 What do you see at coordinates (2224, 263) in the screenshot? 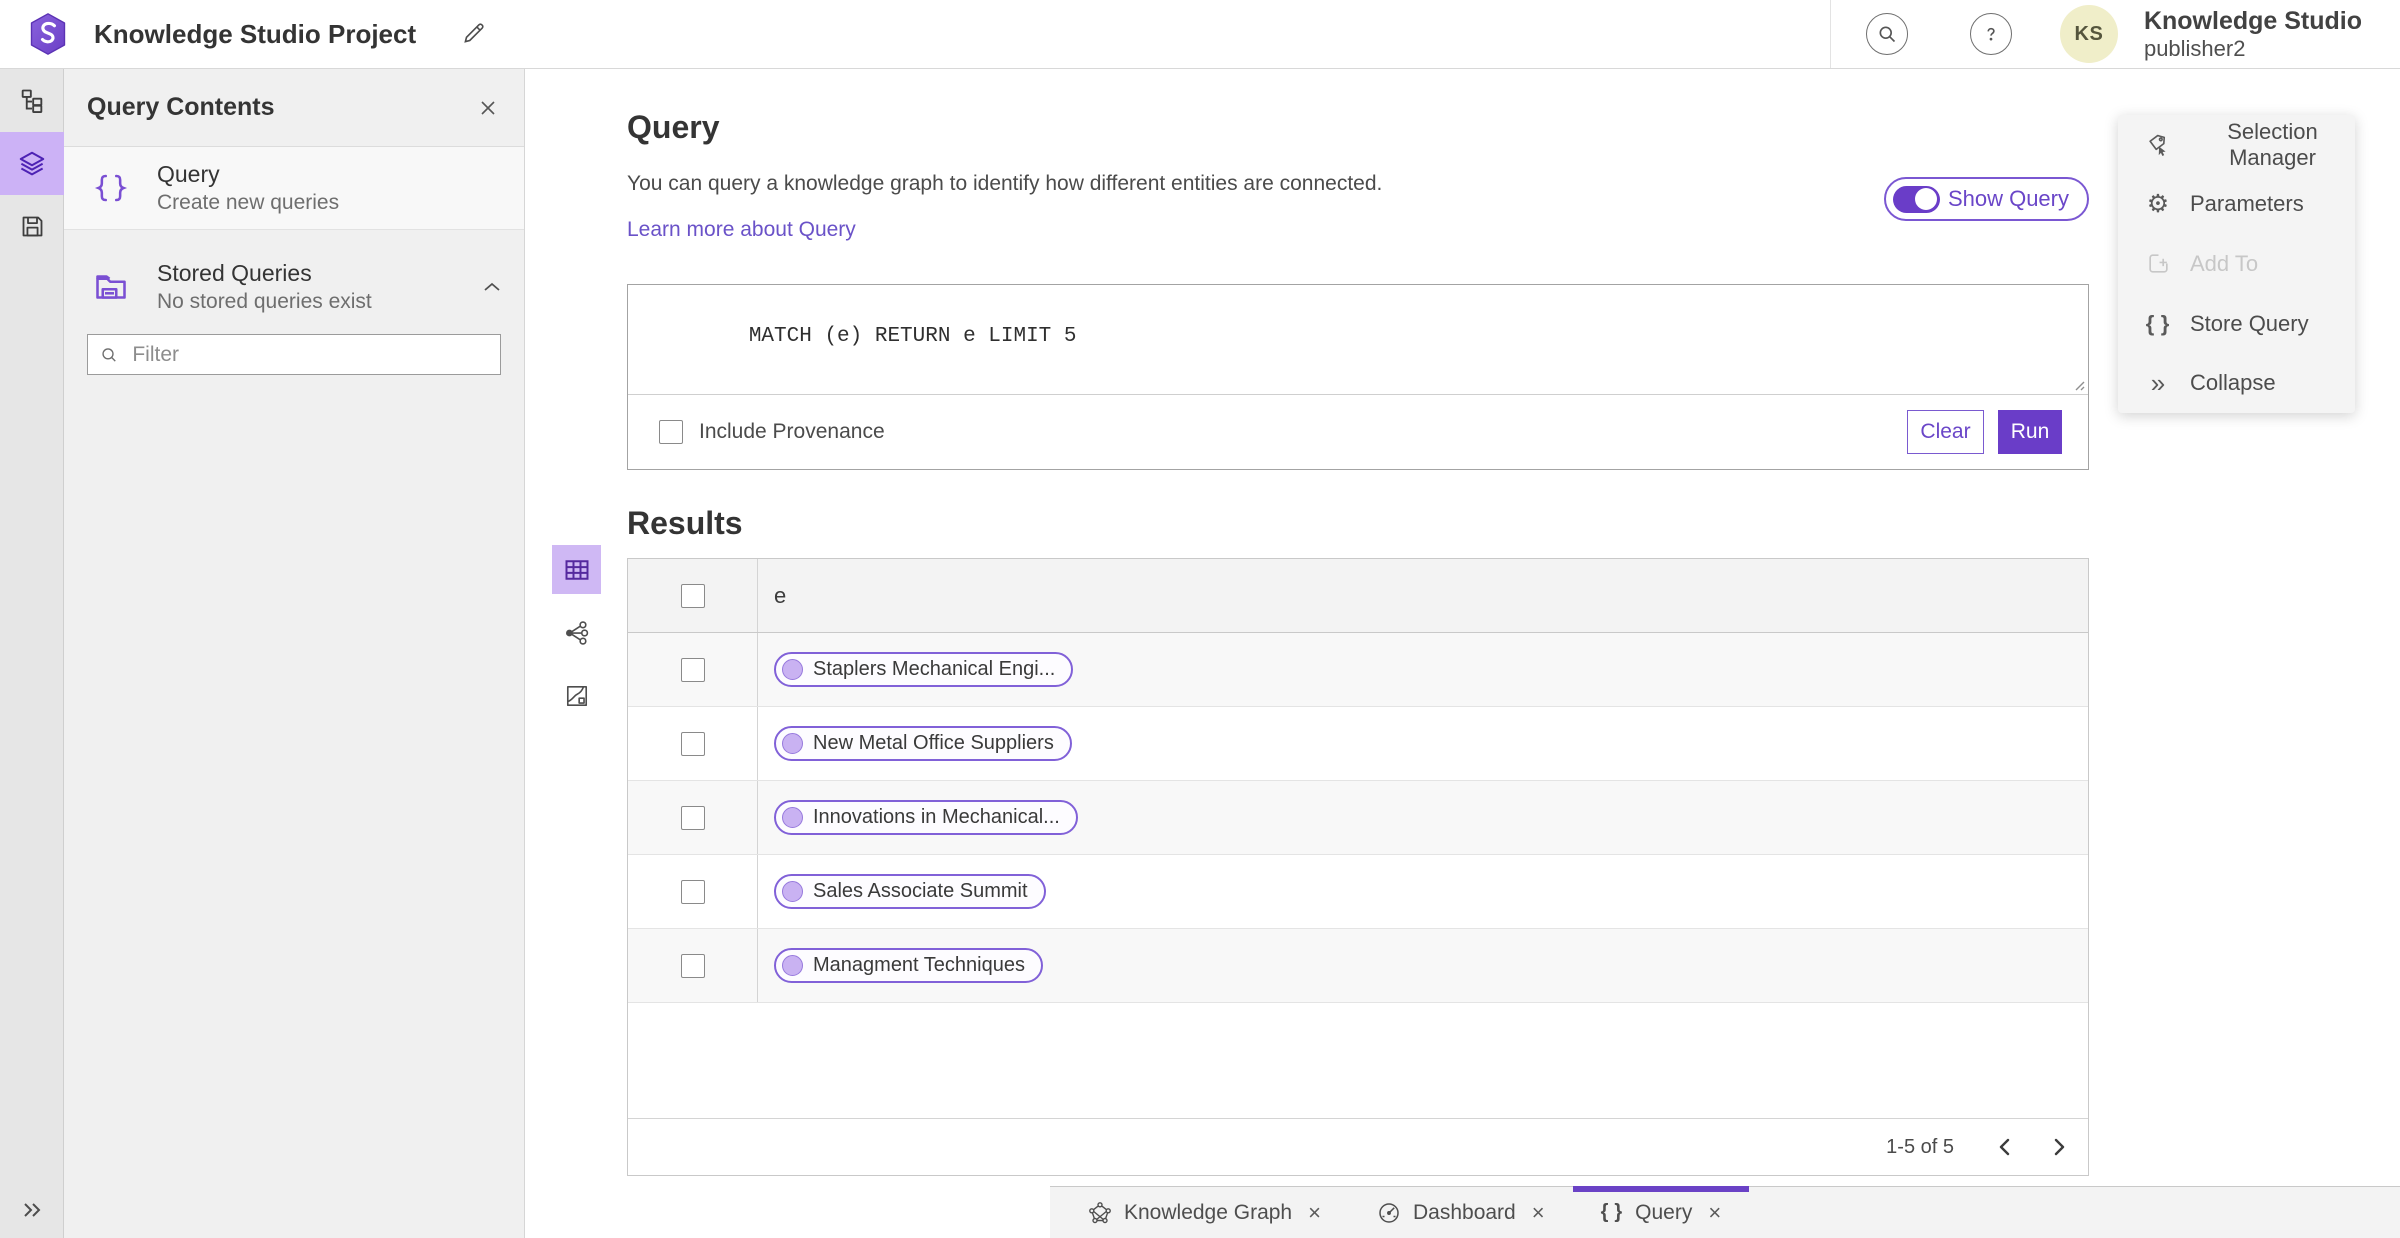
I see `action-label: Add To` at bounding box center [2224, 263].